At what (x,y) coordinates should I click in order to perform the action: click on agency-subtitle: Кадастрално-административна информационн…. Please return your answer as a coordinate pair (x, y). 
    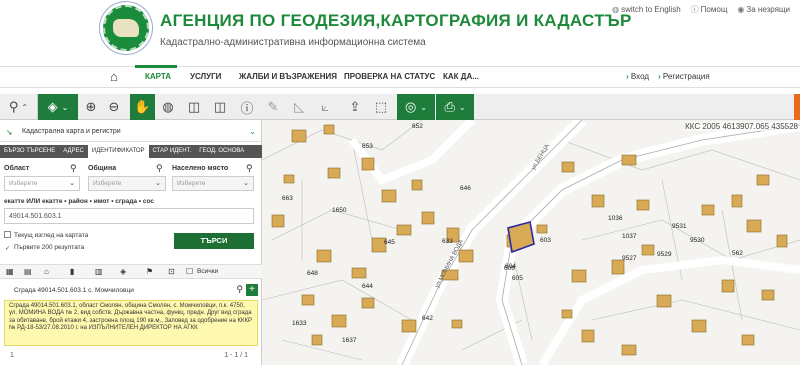
    Looking at the image, I should click on (293, 42).